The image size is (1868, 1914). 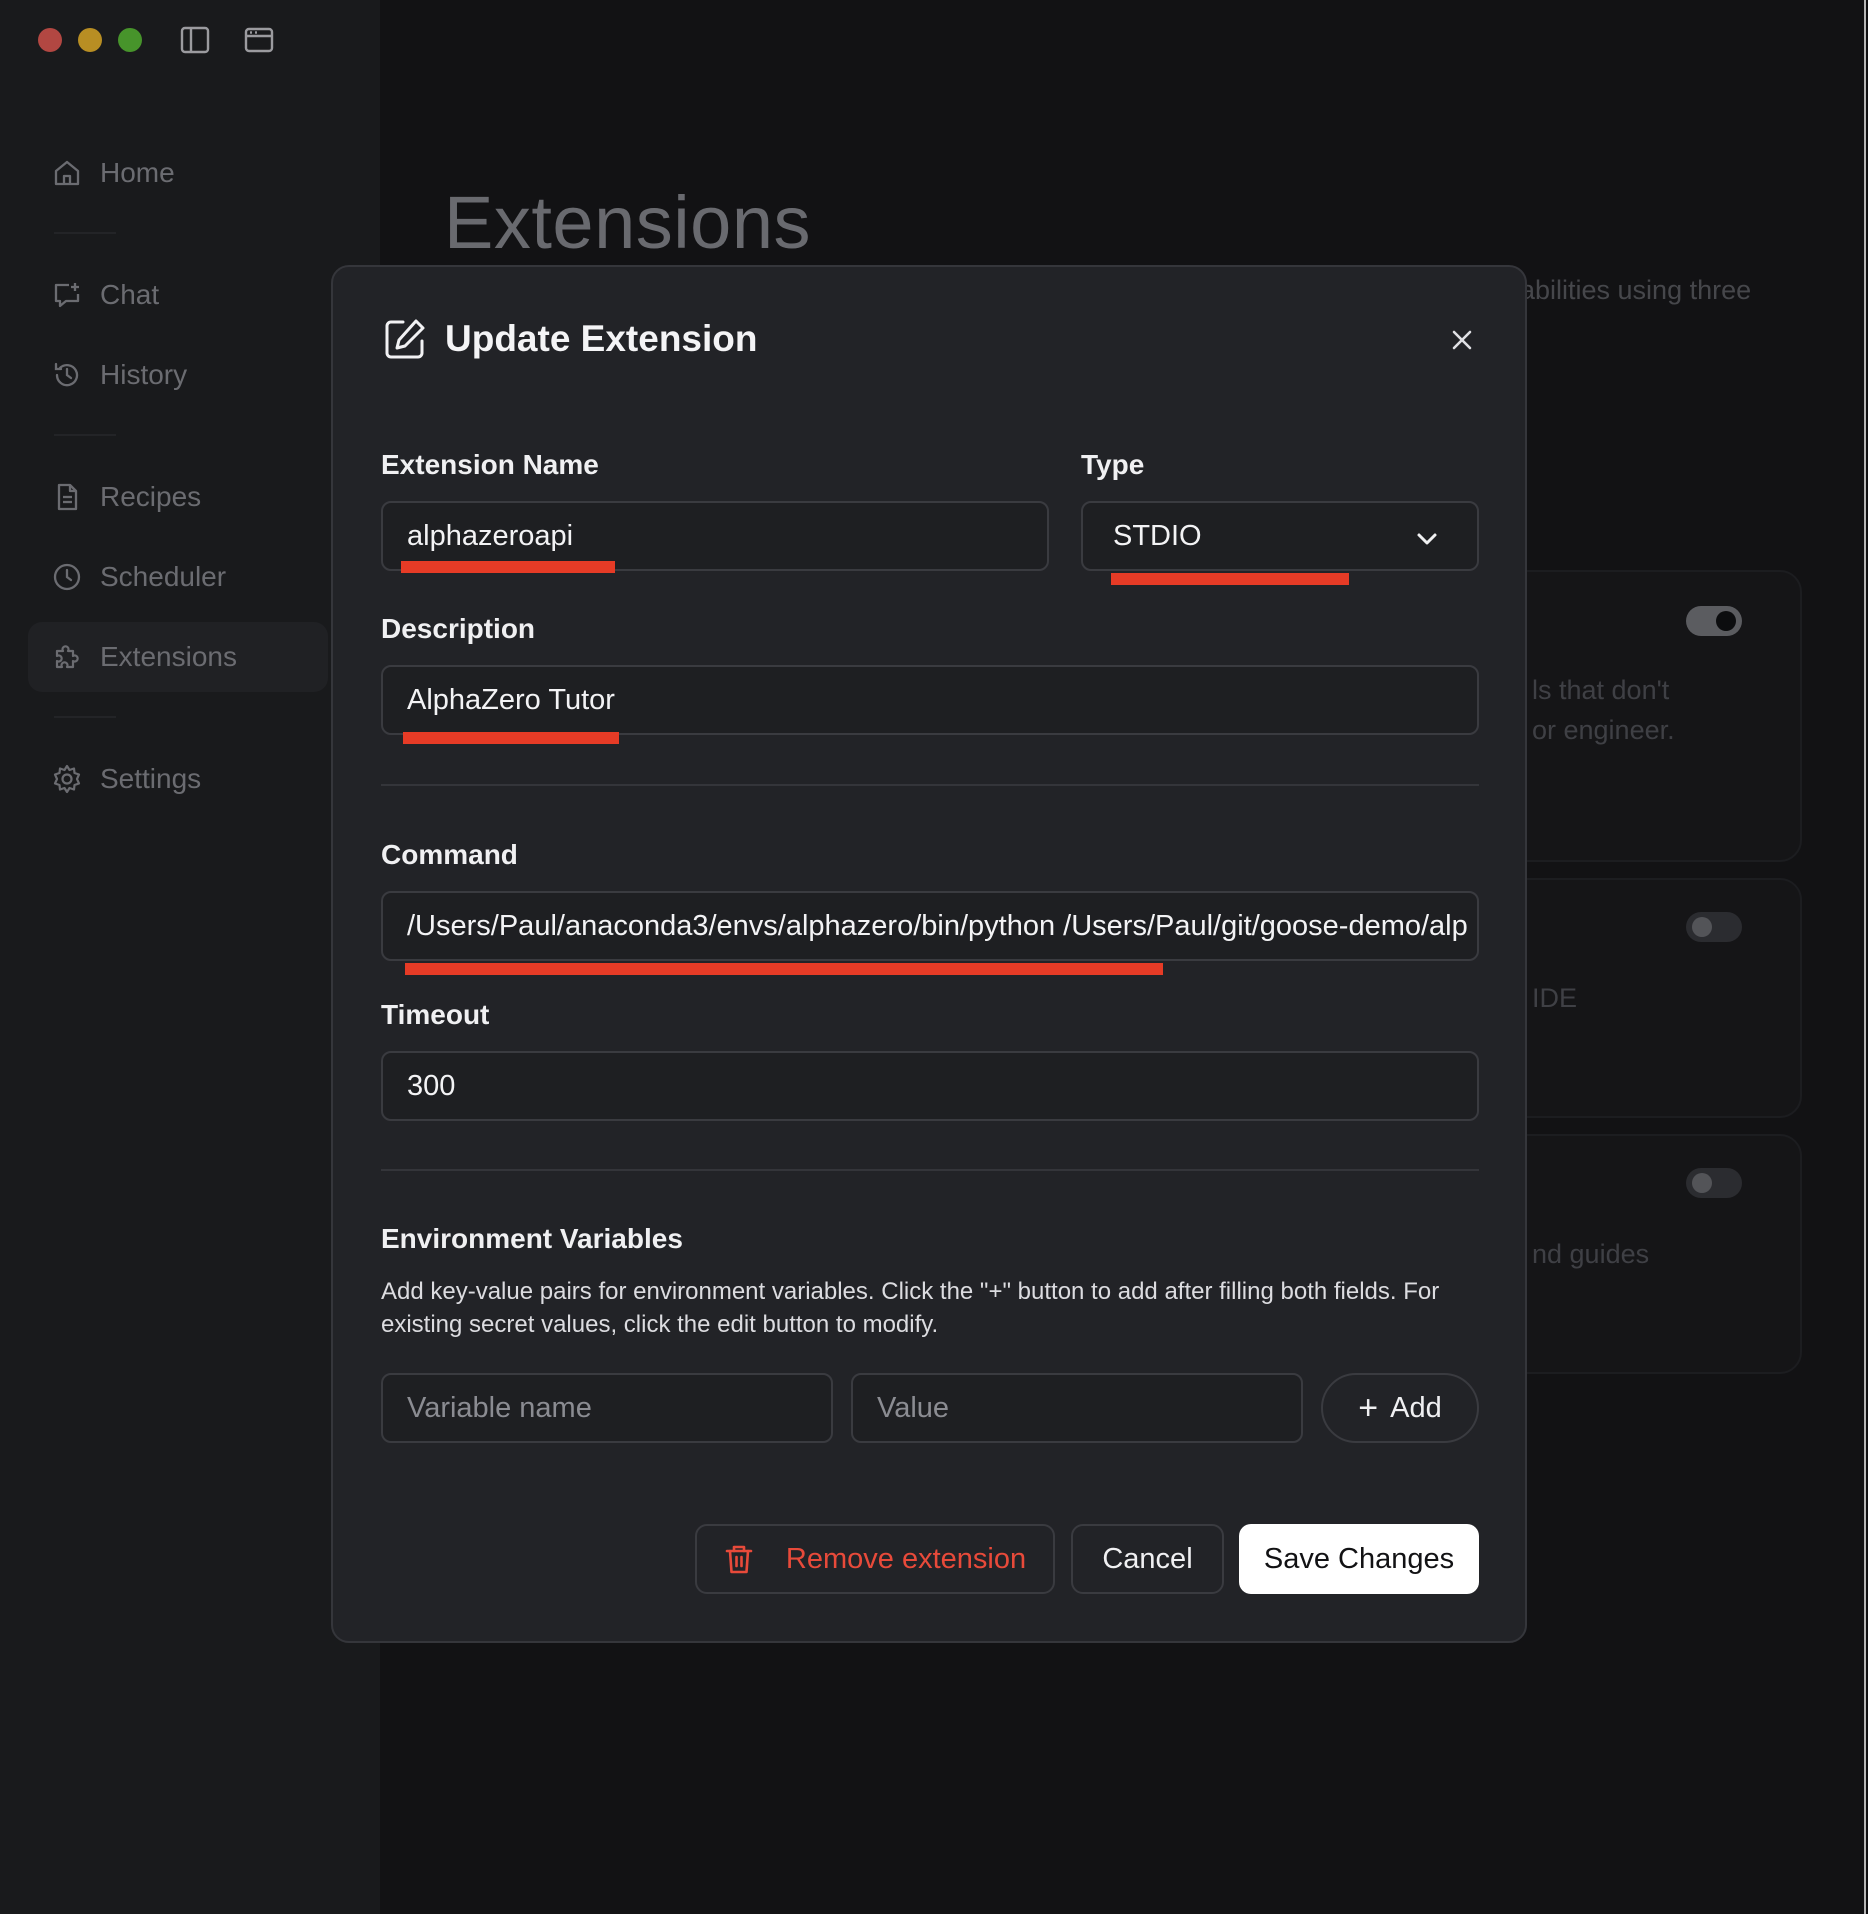 I want to click on extension-name-label: Extension Name, so click(x=490, y=464).